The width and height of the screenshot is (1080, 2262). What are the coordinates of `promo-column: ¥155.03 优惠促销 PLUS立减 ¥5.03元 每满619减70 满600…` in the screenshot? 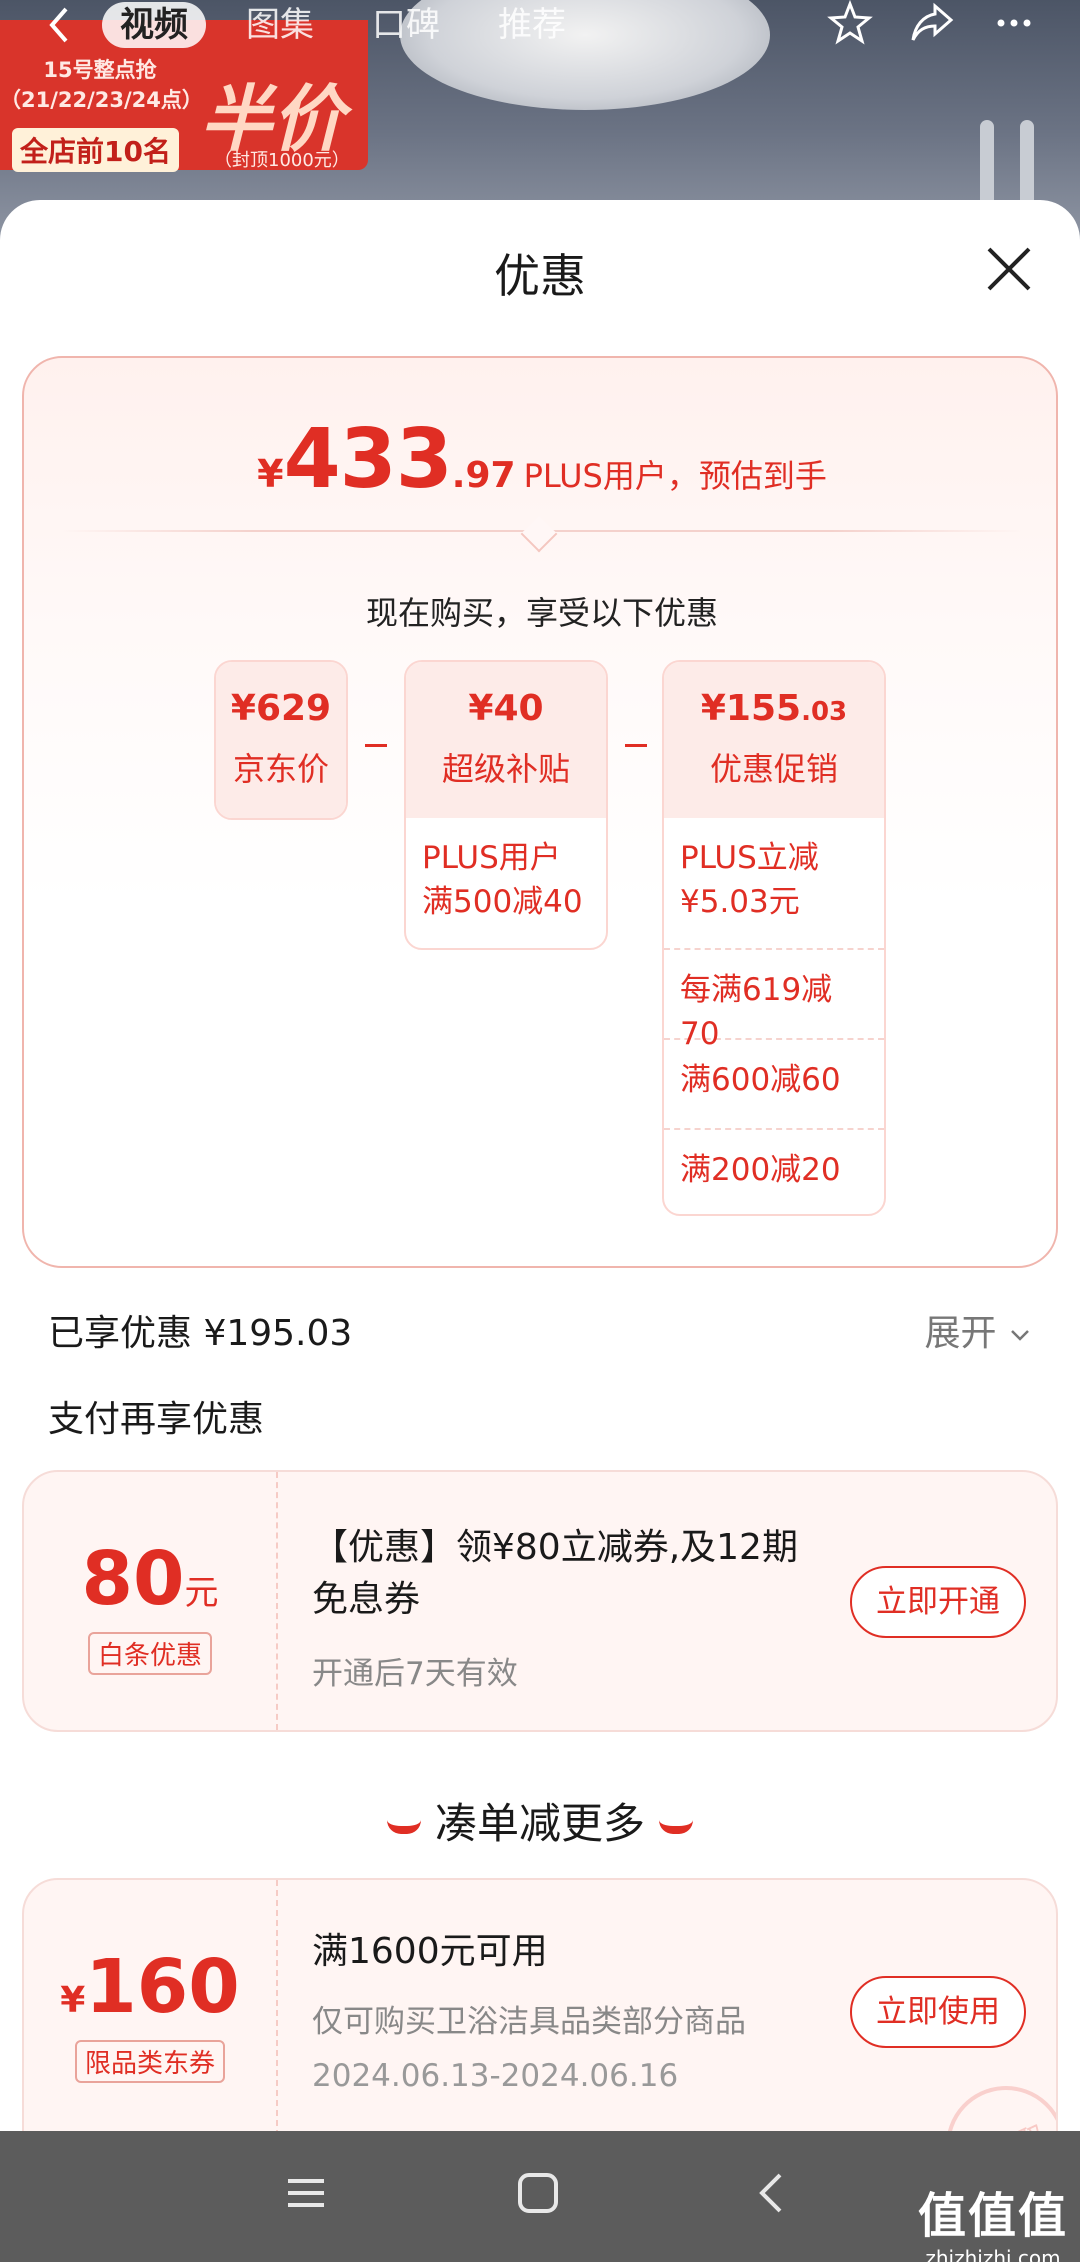 It's located at (774, 938).